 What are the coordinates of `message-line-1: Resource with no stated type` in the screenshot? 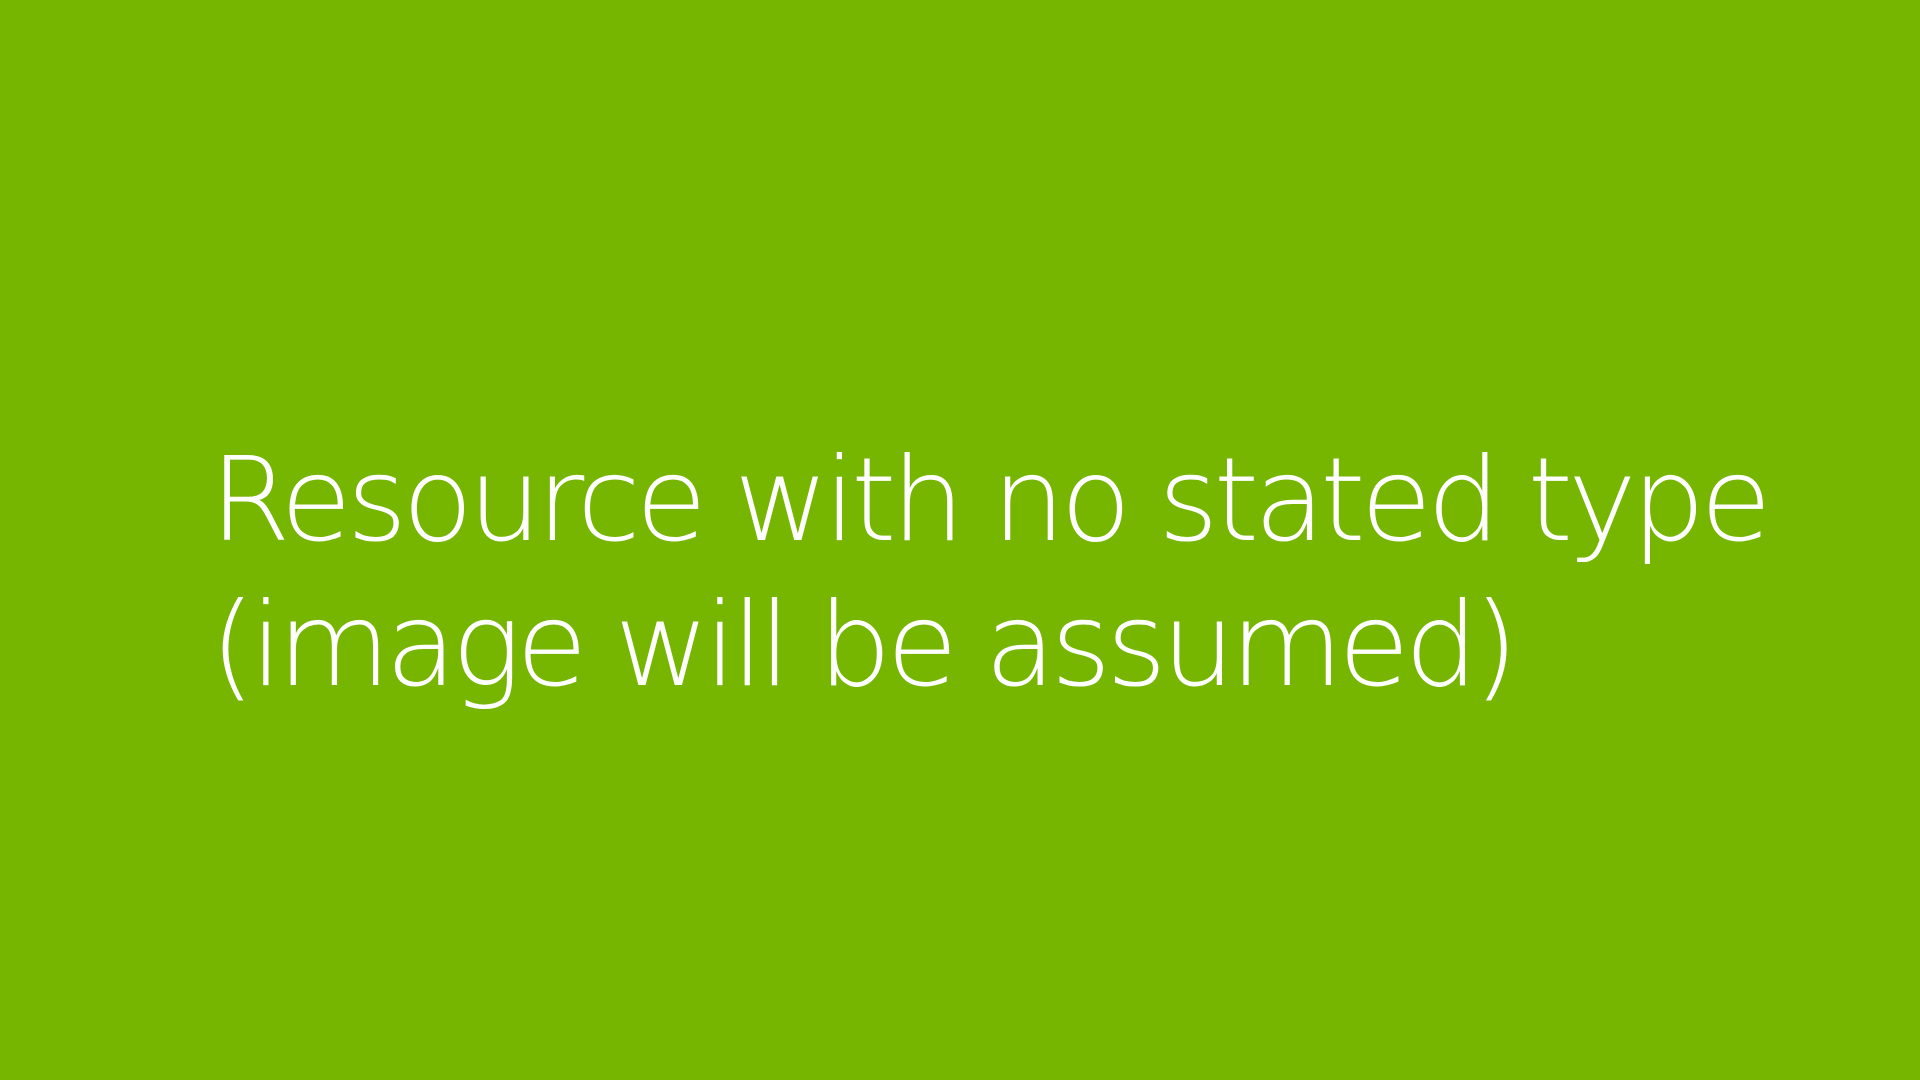 It's located at (991, 500).